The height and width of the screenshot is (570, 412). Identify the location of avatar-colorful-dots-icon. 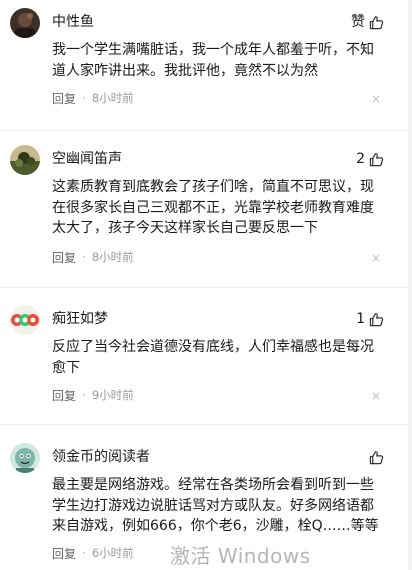
(25, 320).